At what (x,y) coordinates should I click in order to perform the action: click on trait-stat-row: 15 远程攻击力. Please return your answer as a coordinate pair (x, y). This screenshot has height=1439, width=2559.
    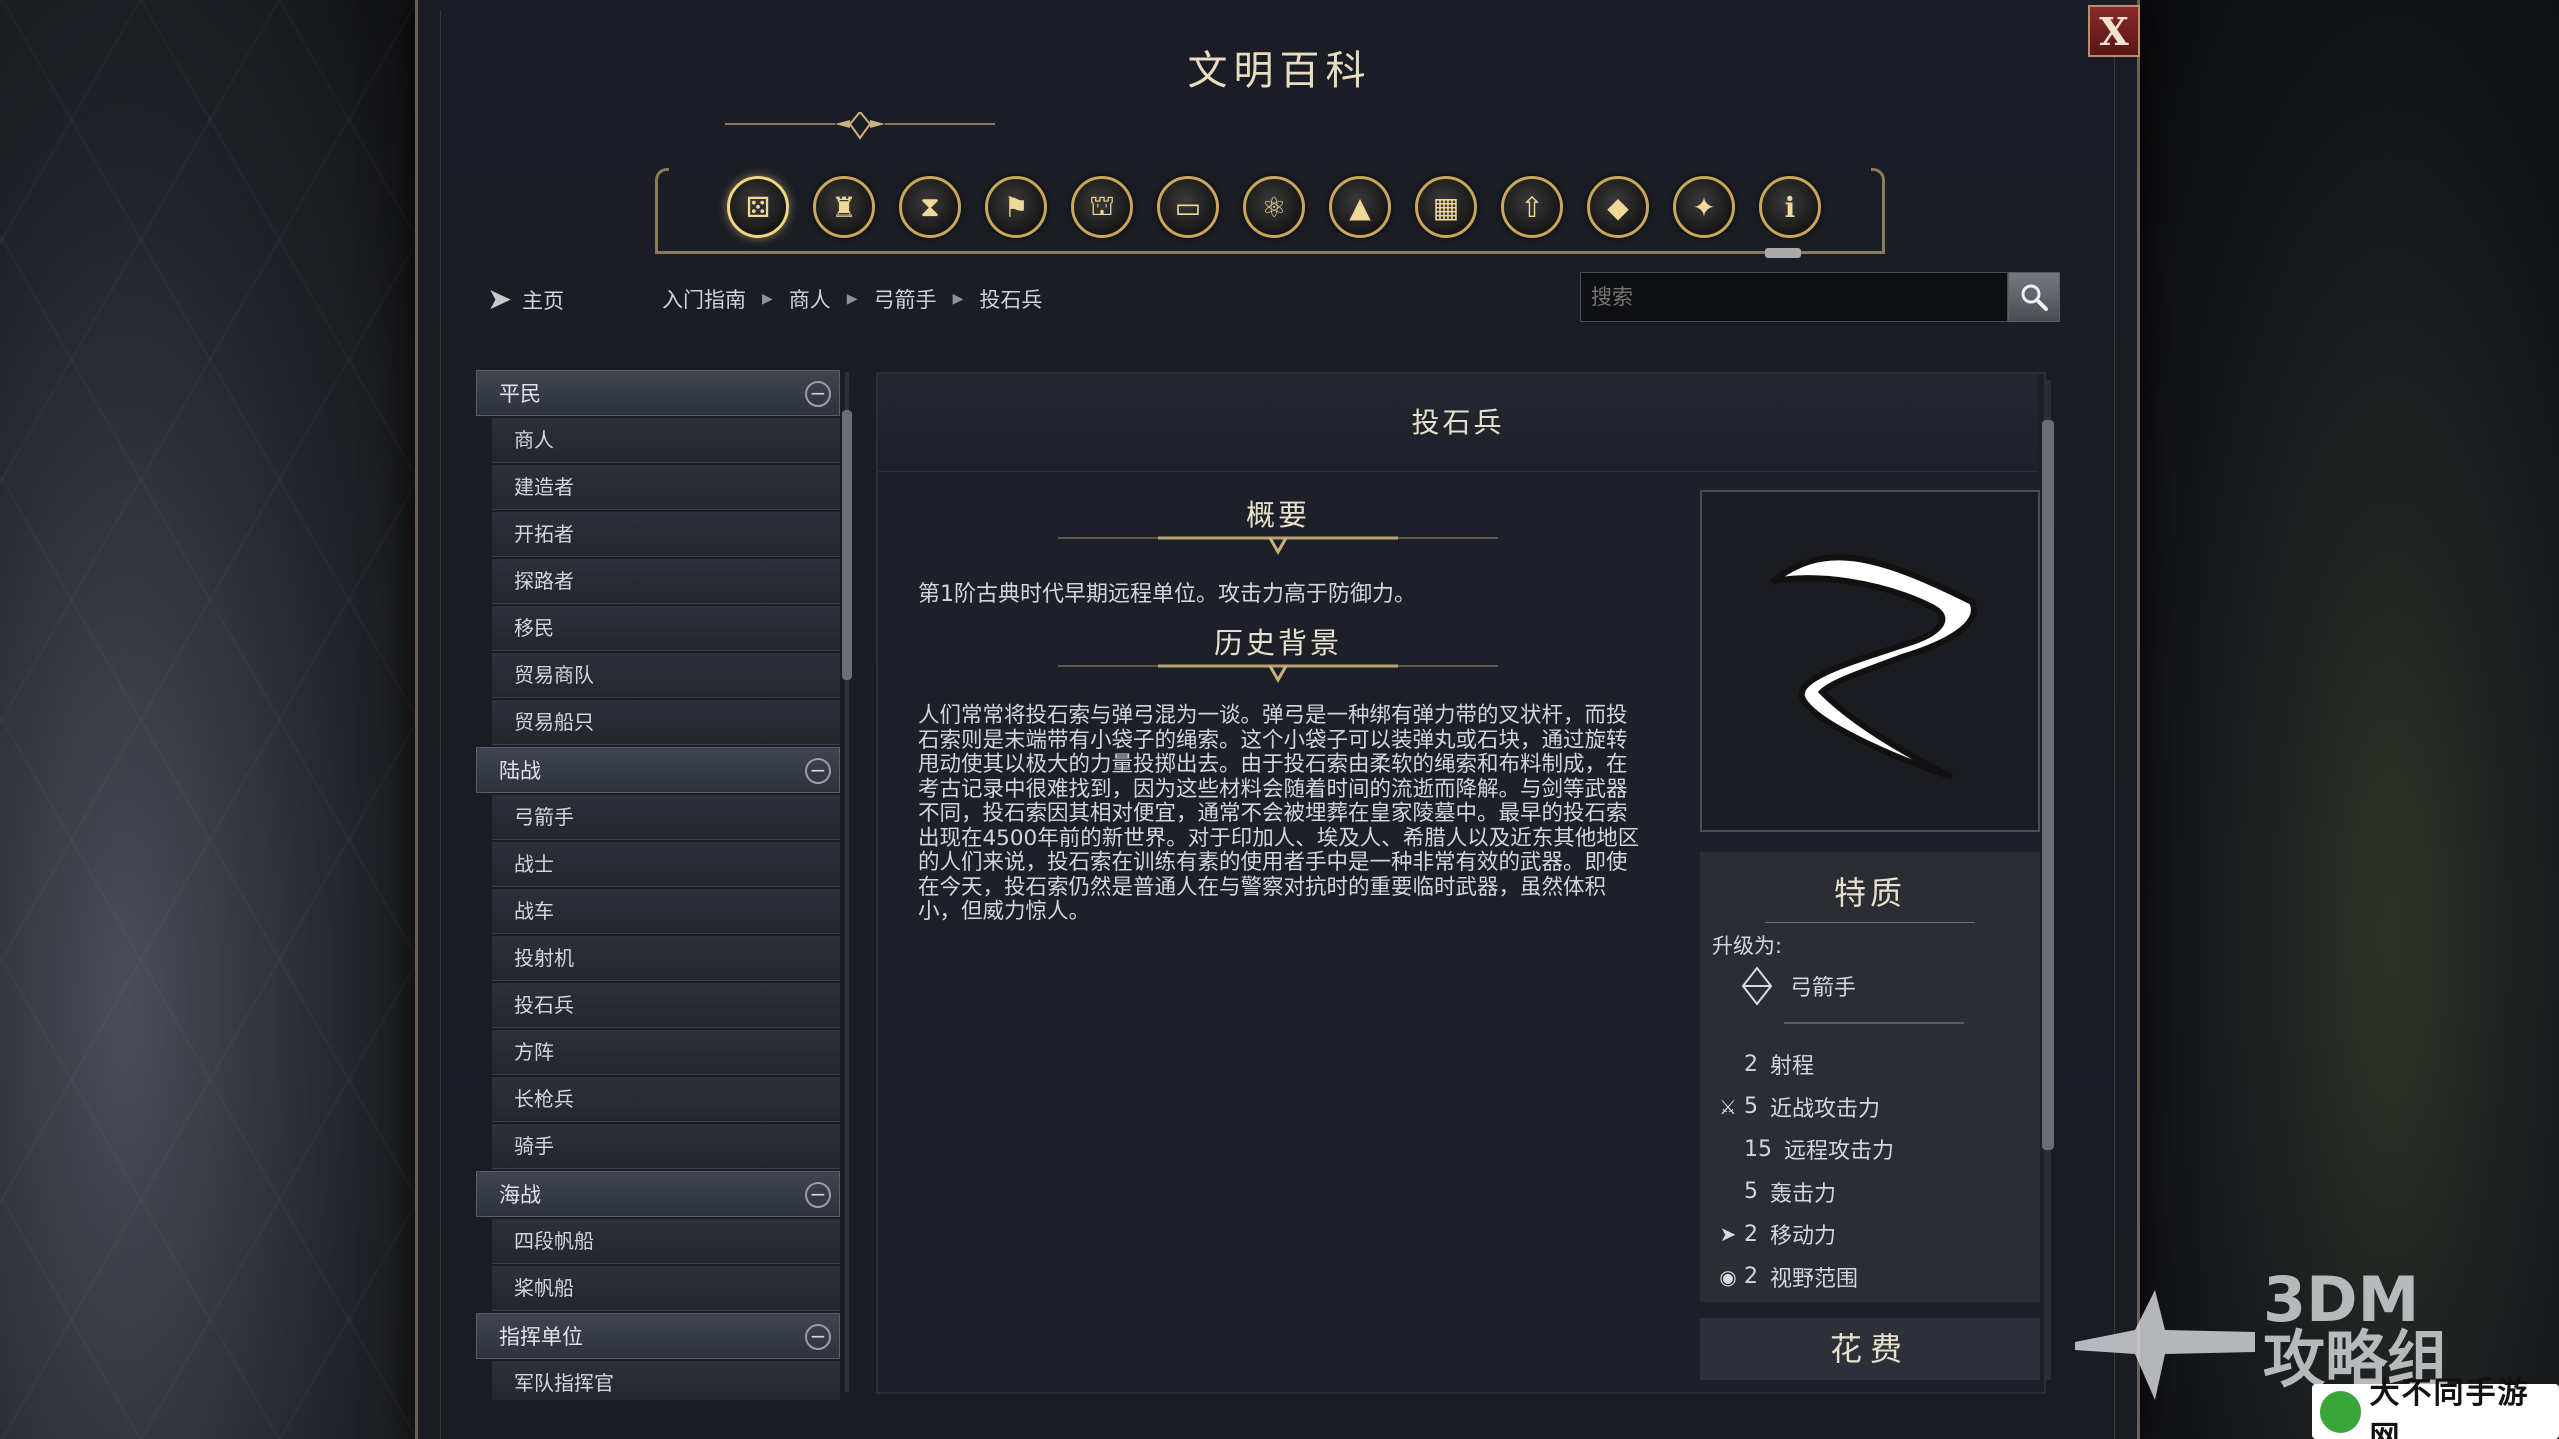
    Looking at the image, I should click on (1803, 1149).